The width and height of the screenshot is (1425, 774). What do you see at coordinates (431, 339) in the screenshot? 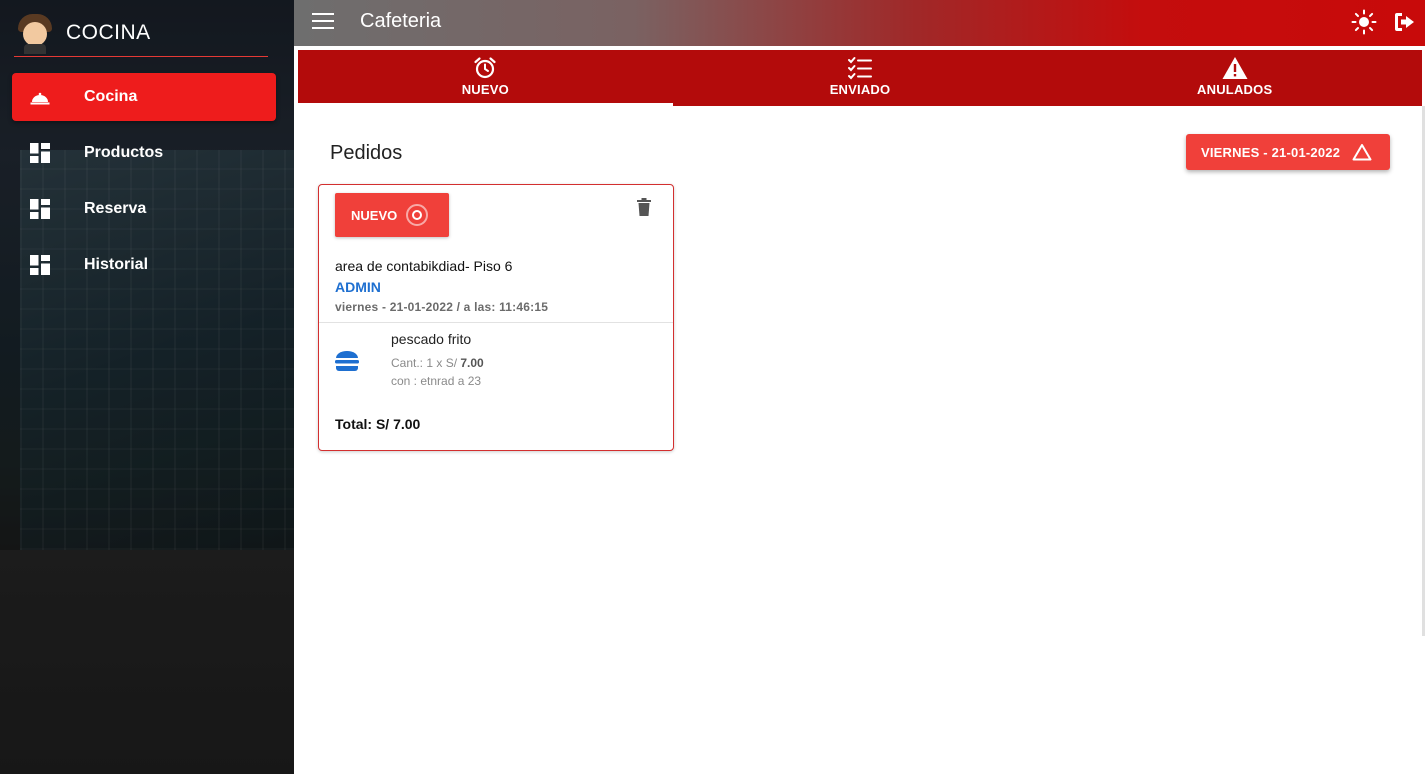
I see `order-item-name: pescado frito` at bounding box center [431, 339].